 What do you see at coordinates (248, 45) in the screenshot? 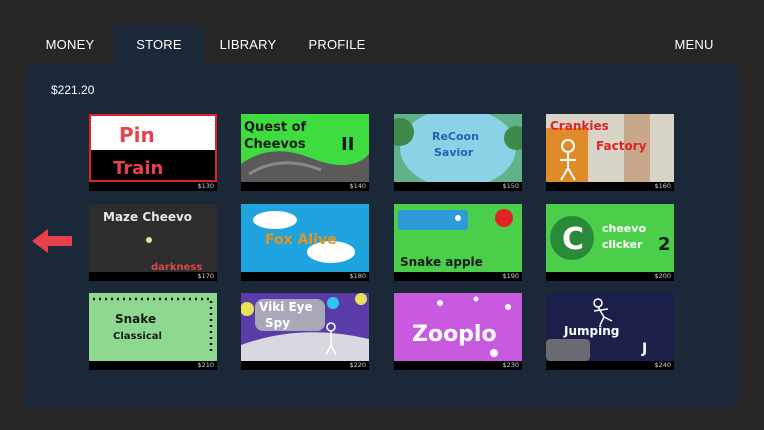
I see `tab-library: LIBRARY` at bounding box center [248, 45].